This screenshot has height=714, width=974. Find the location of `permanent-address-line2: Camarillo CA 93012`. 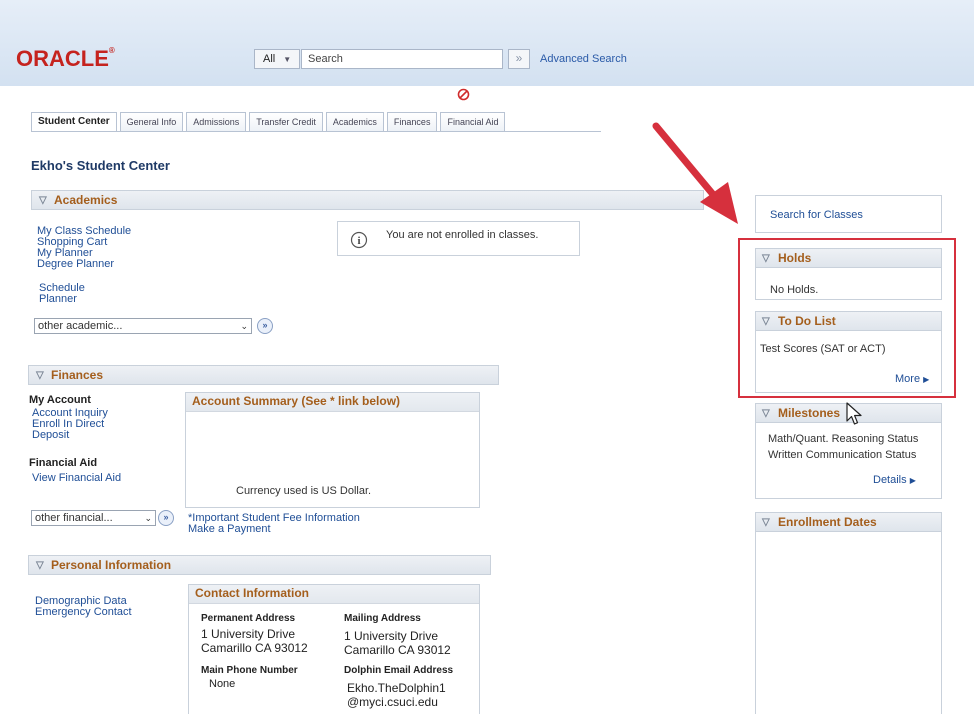

permanent-address-line2: Camarillo CA 93012 is located at coordinates (254, 648).